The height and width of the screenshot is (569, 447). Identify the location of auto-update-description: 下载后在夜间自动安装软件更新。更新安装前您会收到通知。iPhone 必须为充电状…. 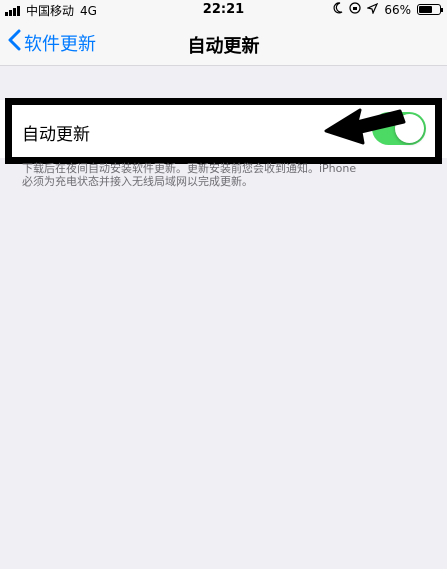
(189, 175).